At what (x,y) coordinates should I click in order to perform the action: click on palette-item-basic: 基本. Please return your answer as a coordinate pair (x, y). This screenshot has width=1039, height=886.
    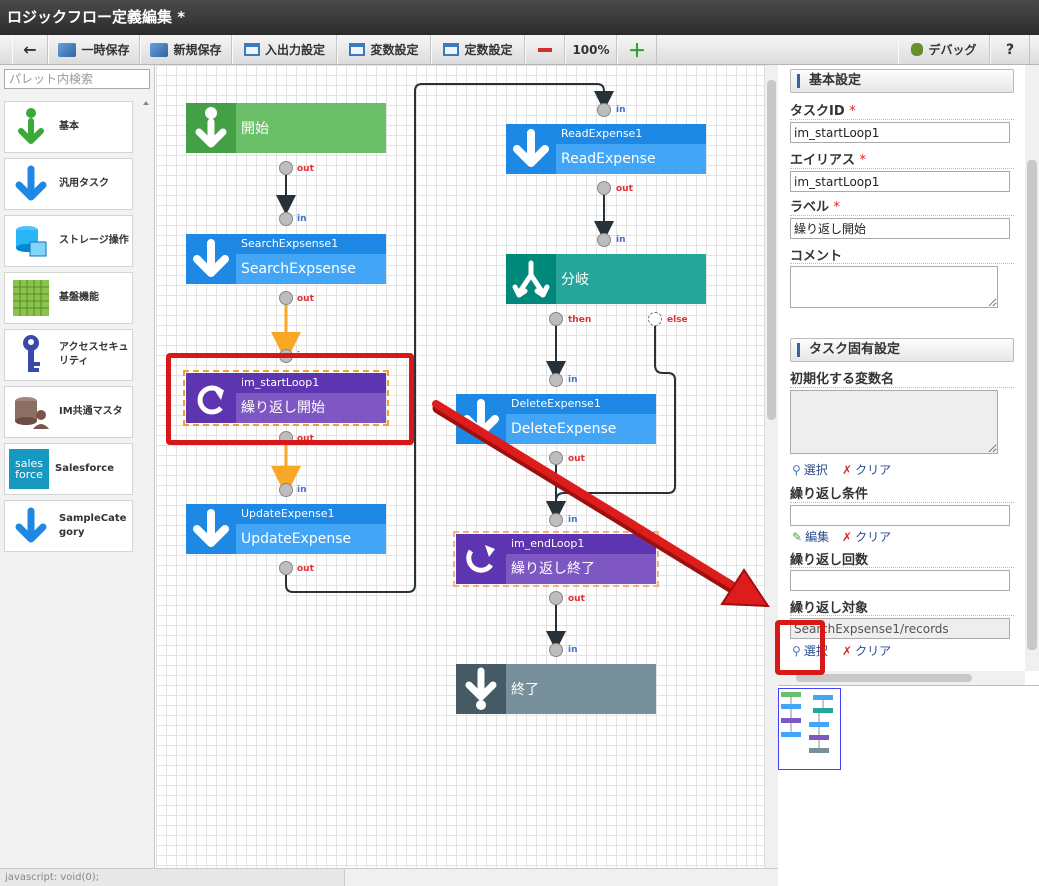
    Looking at the image, I should click on (68, 127).